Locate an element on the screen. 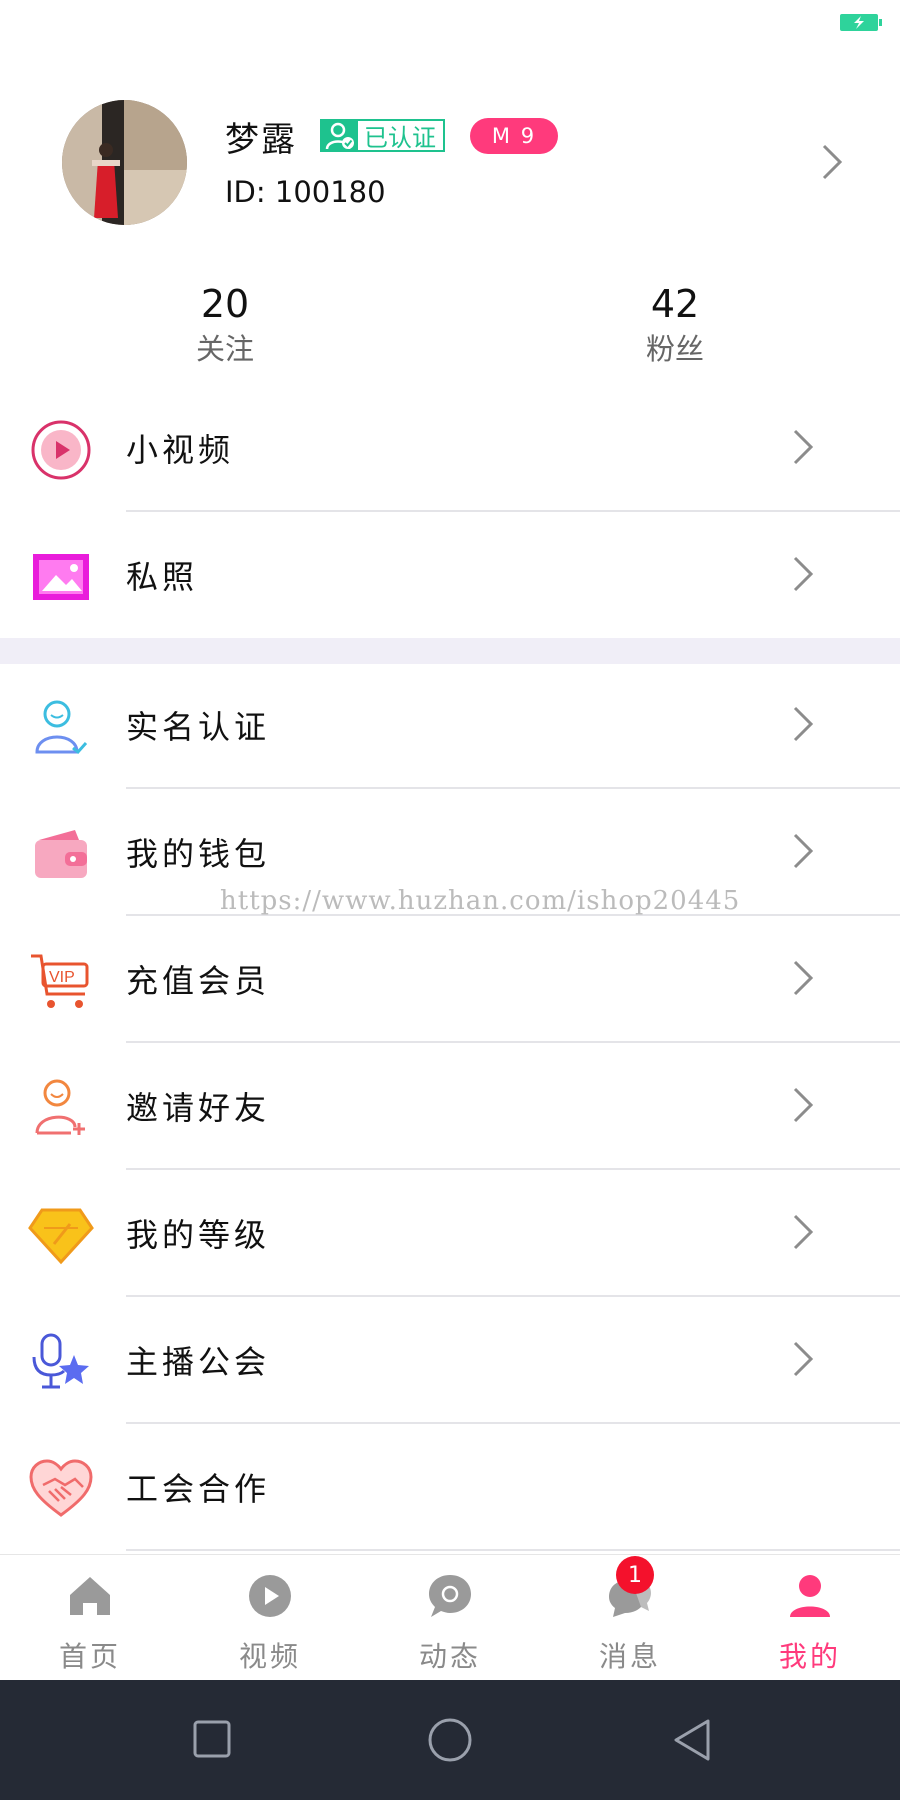 Image resolution: width=900 pixels, height=1800 pixels. user-name: 梦露 is located at coordinates (261, 140).